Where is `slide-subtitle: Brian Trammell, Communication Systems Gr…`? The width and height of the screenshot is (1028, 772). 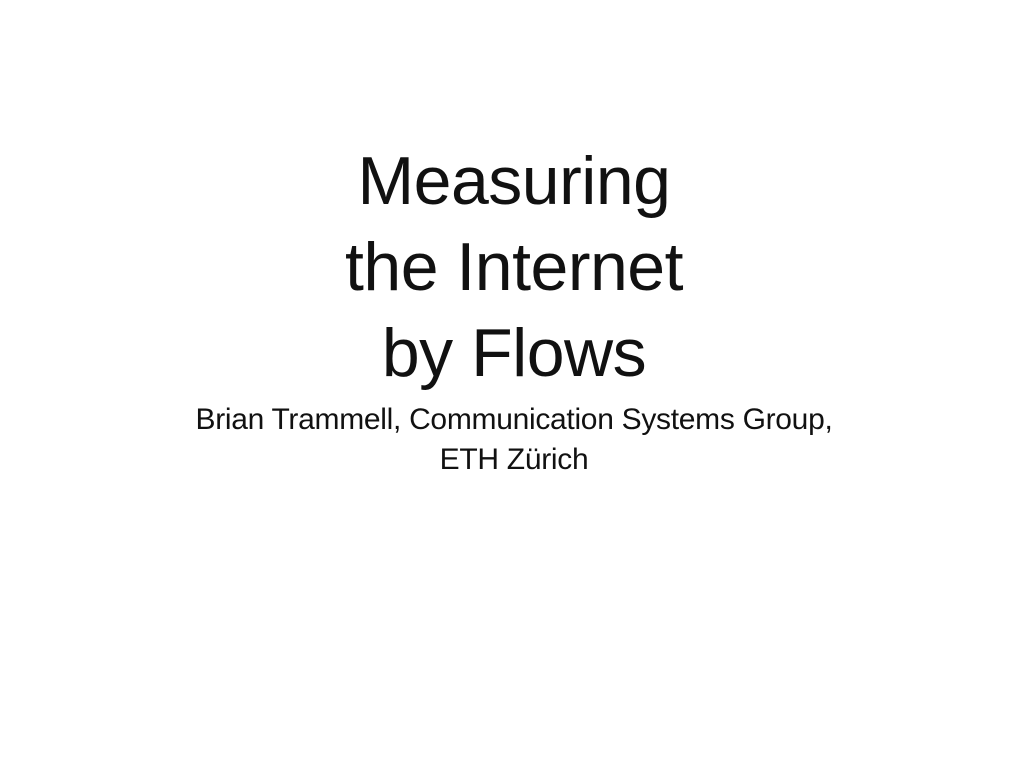
slide-subtitle: Brian Trammell, Communication Systems Gr… is located at coordinates (514, 440).